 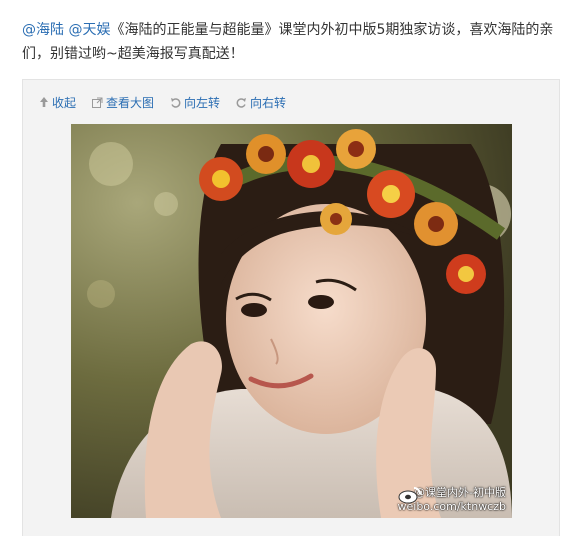 What do you see at coordinates (241, 102) in the screenshot?
I see `rotate-right-icon` at bounding box center [241, 102].